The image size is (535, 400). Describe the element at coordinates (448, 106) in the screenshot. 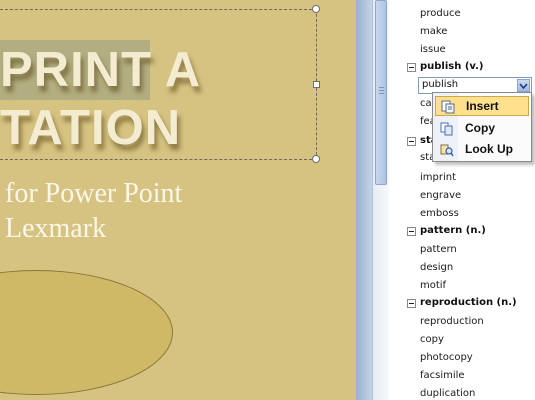

I see `insert-icon` at that location.